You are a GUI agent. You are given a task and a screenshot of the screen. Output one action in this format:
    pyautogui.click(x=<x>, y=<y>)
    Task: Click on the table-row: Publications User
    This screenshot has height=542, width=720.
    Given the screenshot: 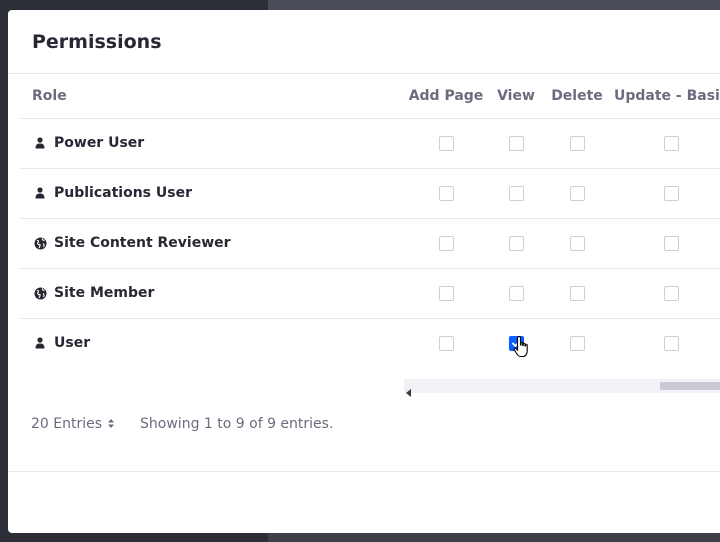 What is the action you would take?
    pyautogui.click(x=370, y=193)
    